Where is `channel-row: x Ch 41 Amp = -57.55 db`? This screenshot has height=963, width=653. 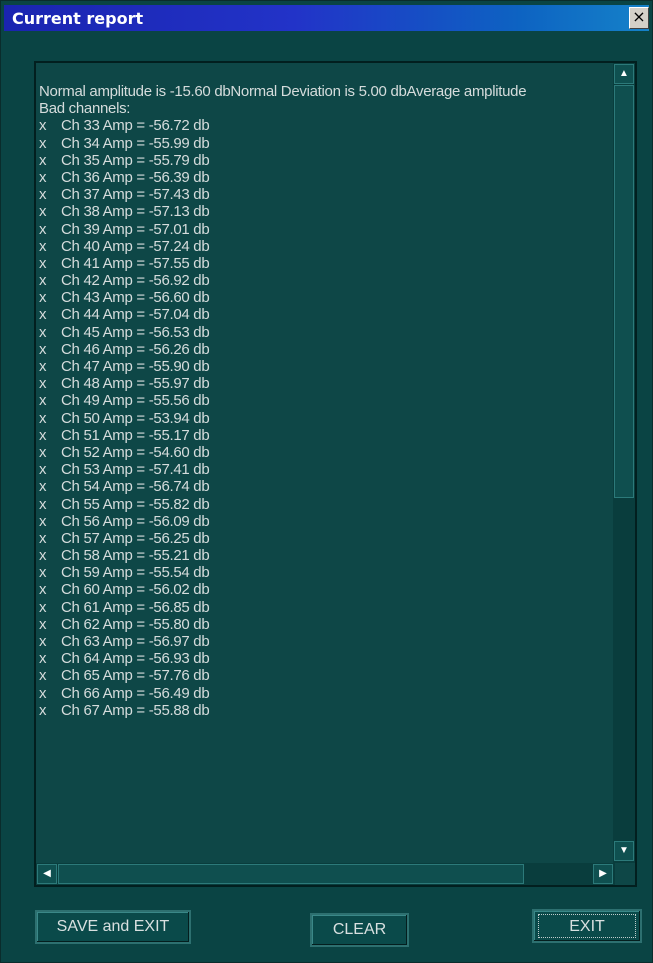
channel-row: x Ch 41 Amp = -57.55 db is located at coordinates (327, 263).